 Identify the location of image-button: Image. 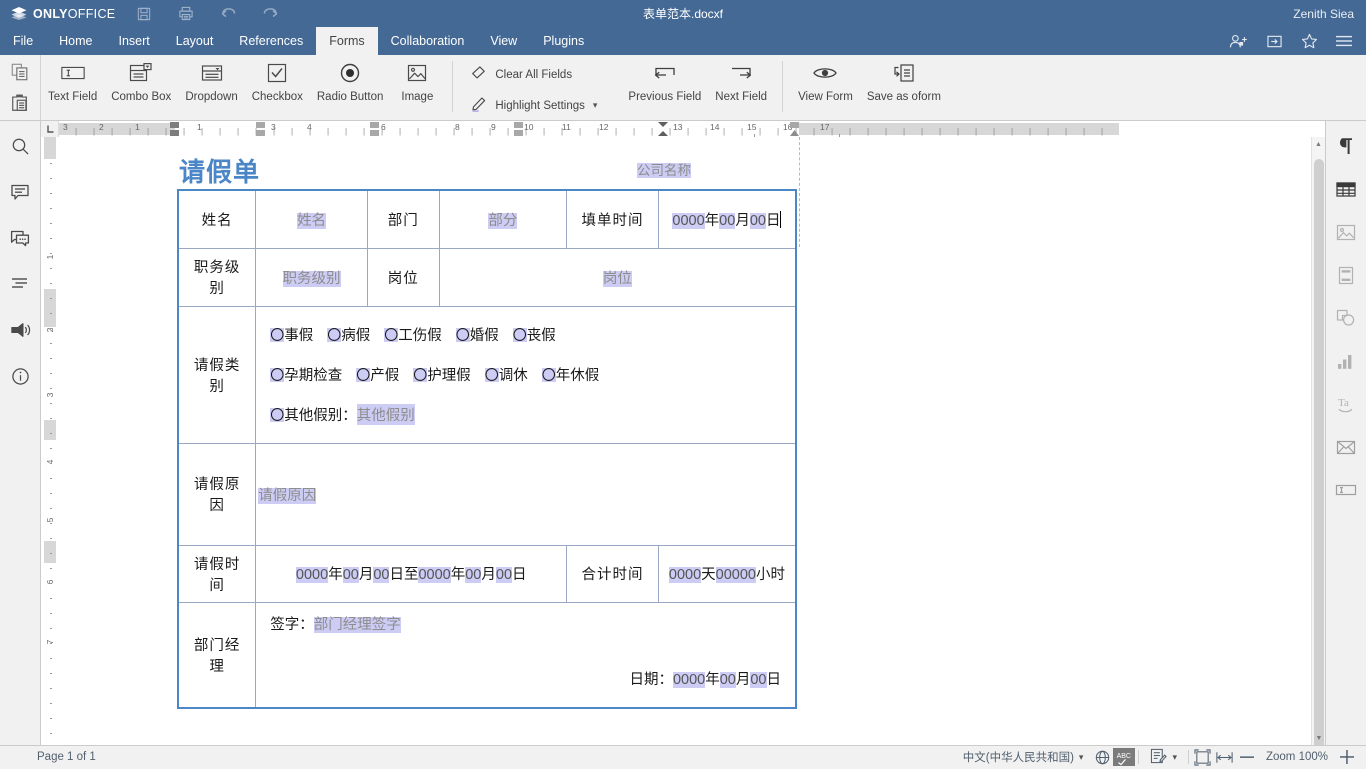
(417, 81).